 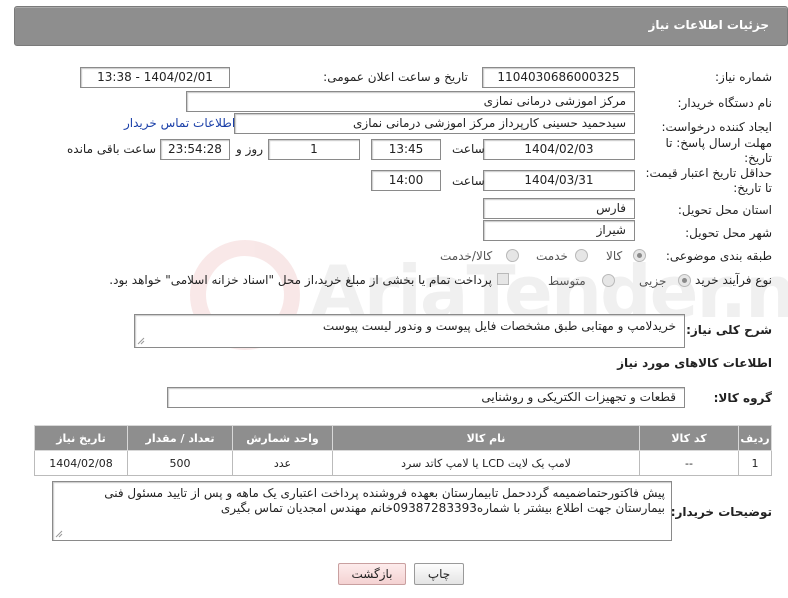 What do you see at coordinates (468, 149) in the screenshot?
I see `deadline-time-label: ساعت` at bounding box center [468, 149].